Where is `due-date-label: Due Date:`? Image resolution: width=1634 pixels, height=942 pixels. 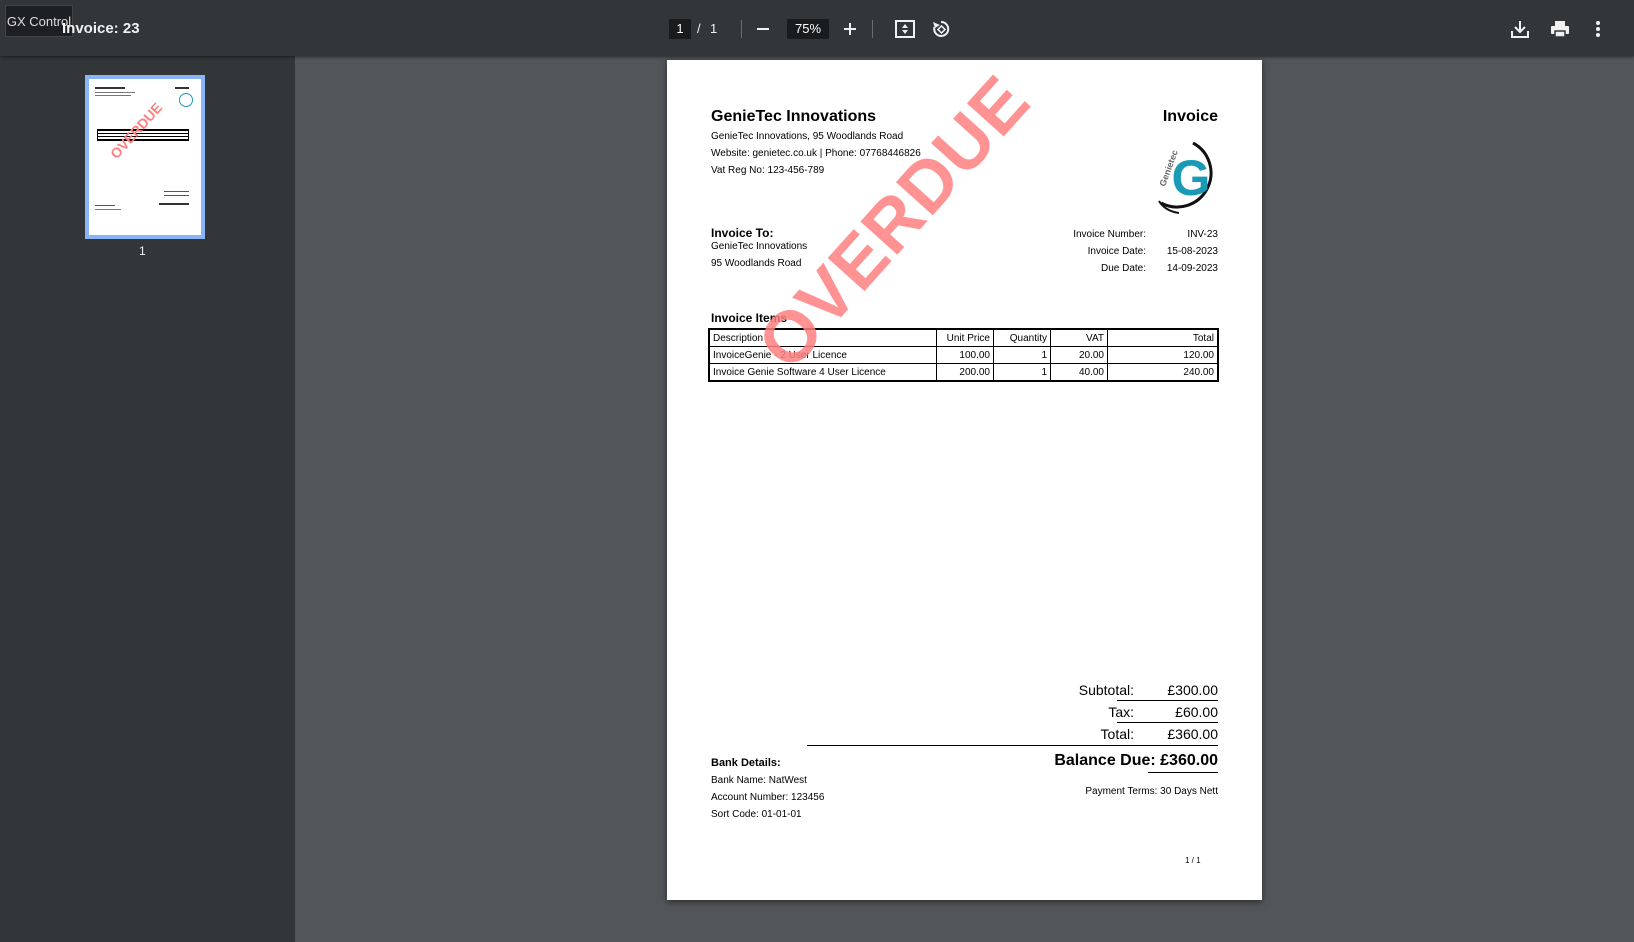
due-date-label: Due Date: is located at coordinates (1123, 268).